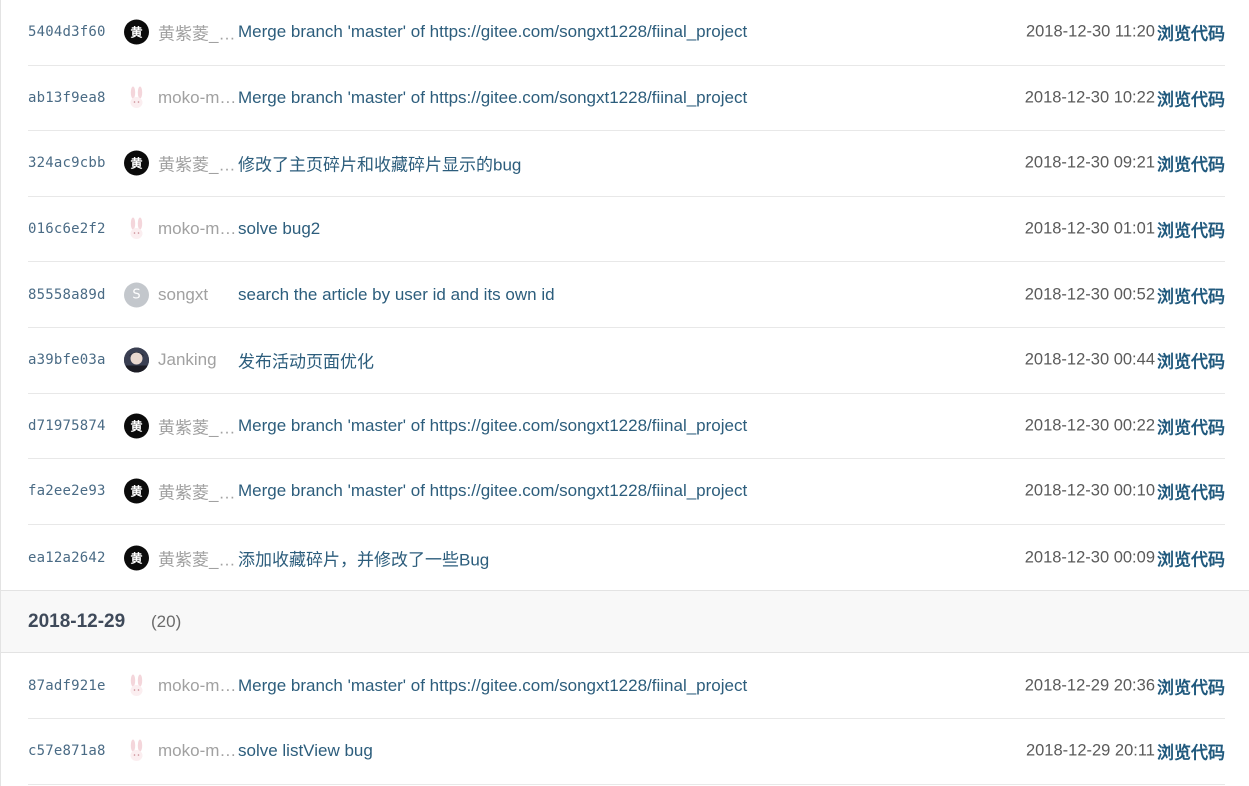 Image resolution: width=1249 pixels, height=786 pixels. I want to click on commit-time: 2018-12-30 11:20, so click(1090, 31).